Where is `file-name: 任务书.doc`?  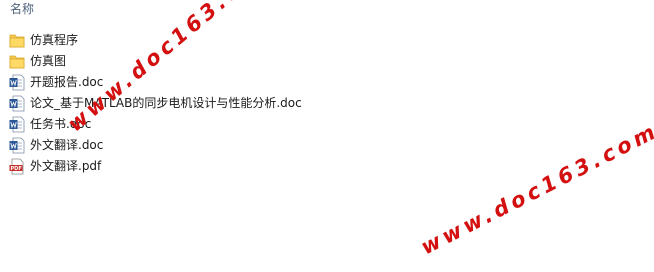 file-name: 任务书.doc is located at coordinates (61, 124).